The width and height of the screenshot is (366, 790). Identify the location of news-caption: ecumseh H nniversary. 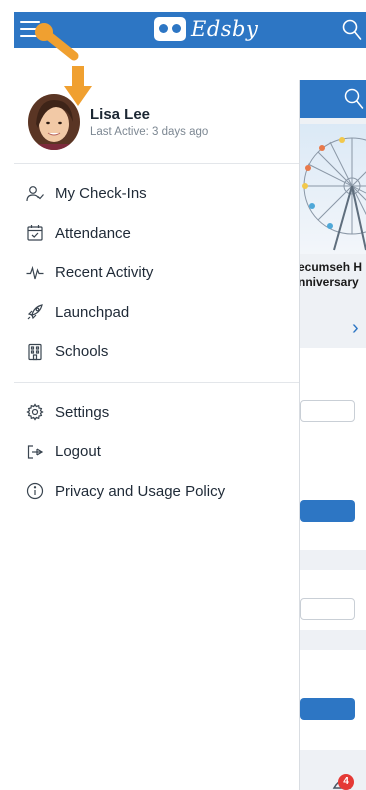
(331, 275).